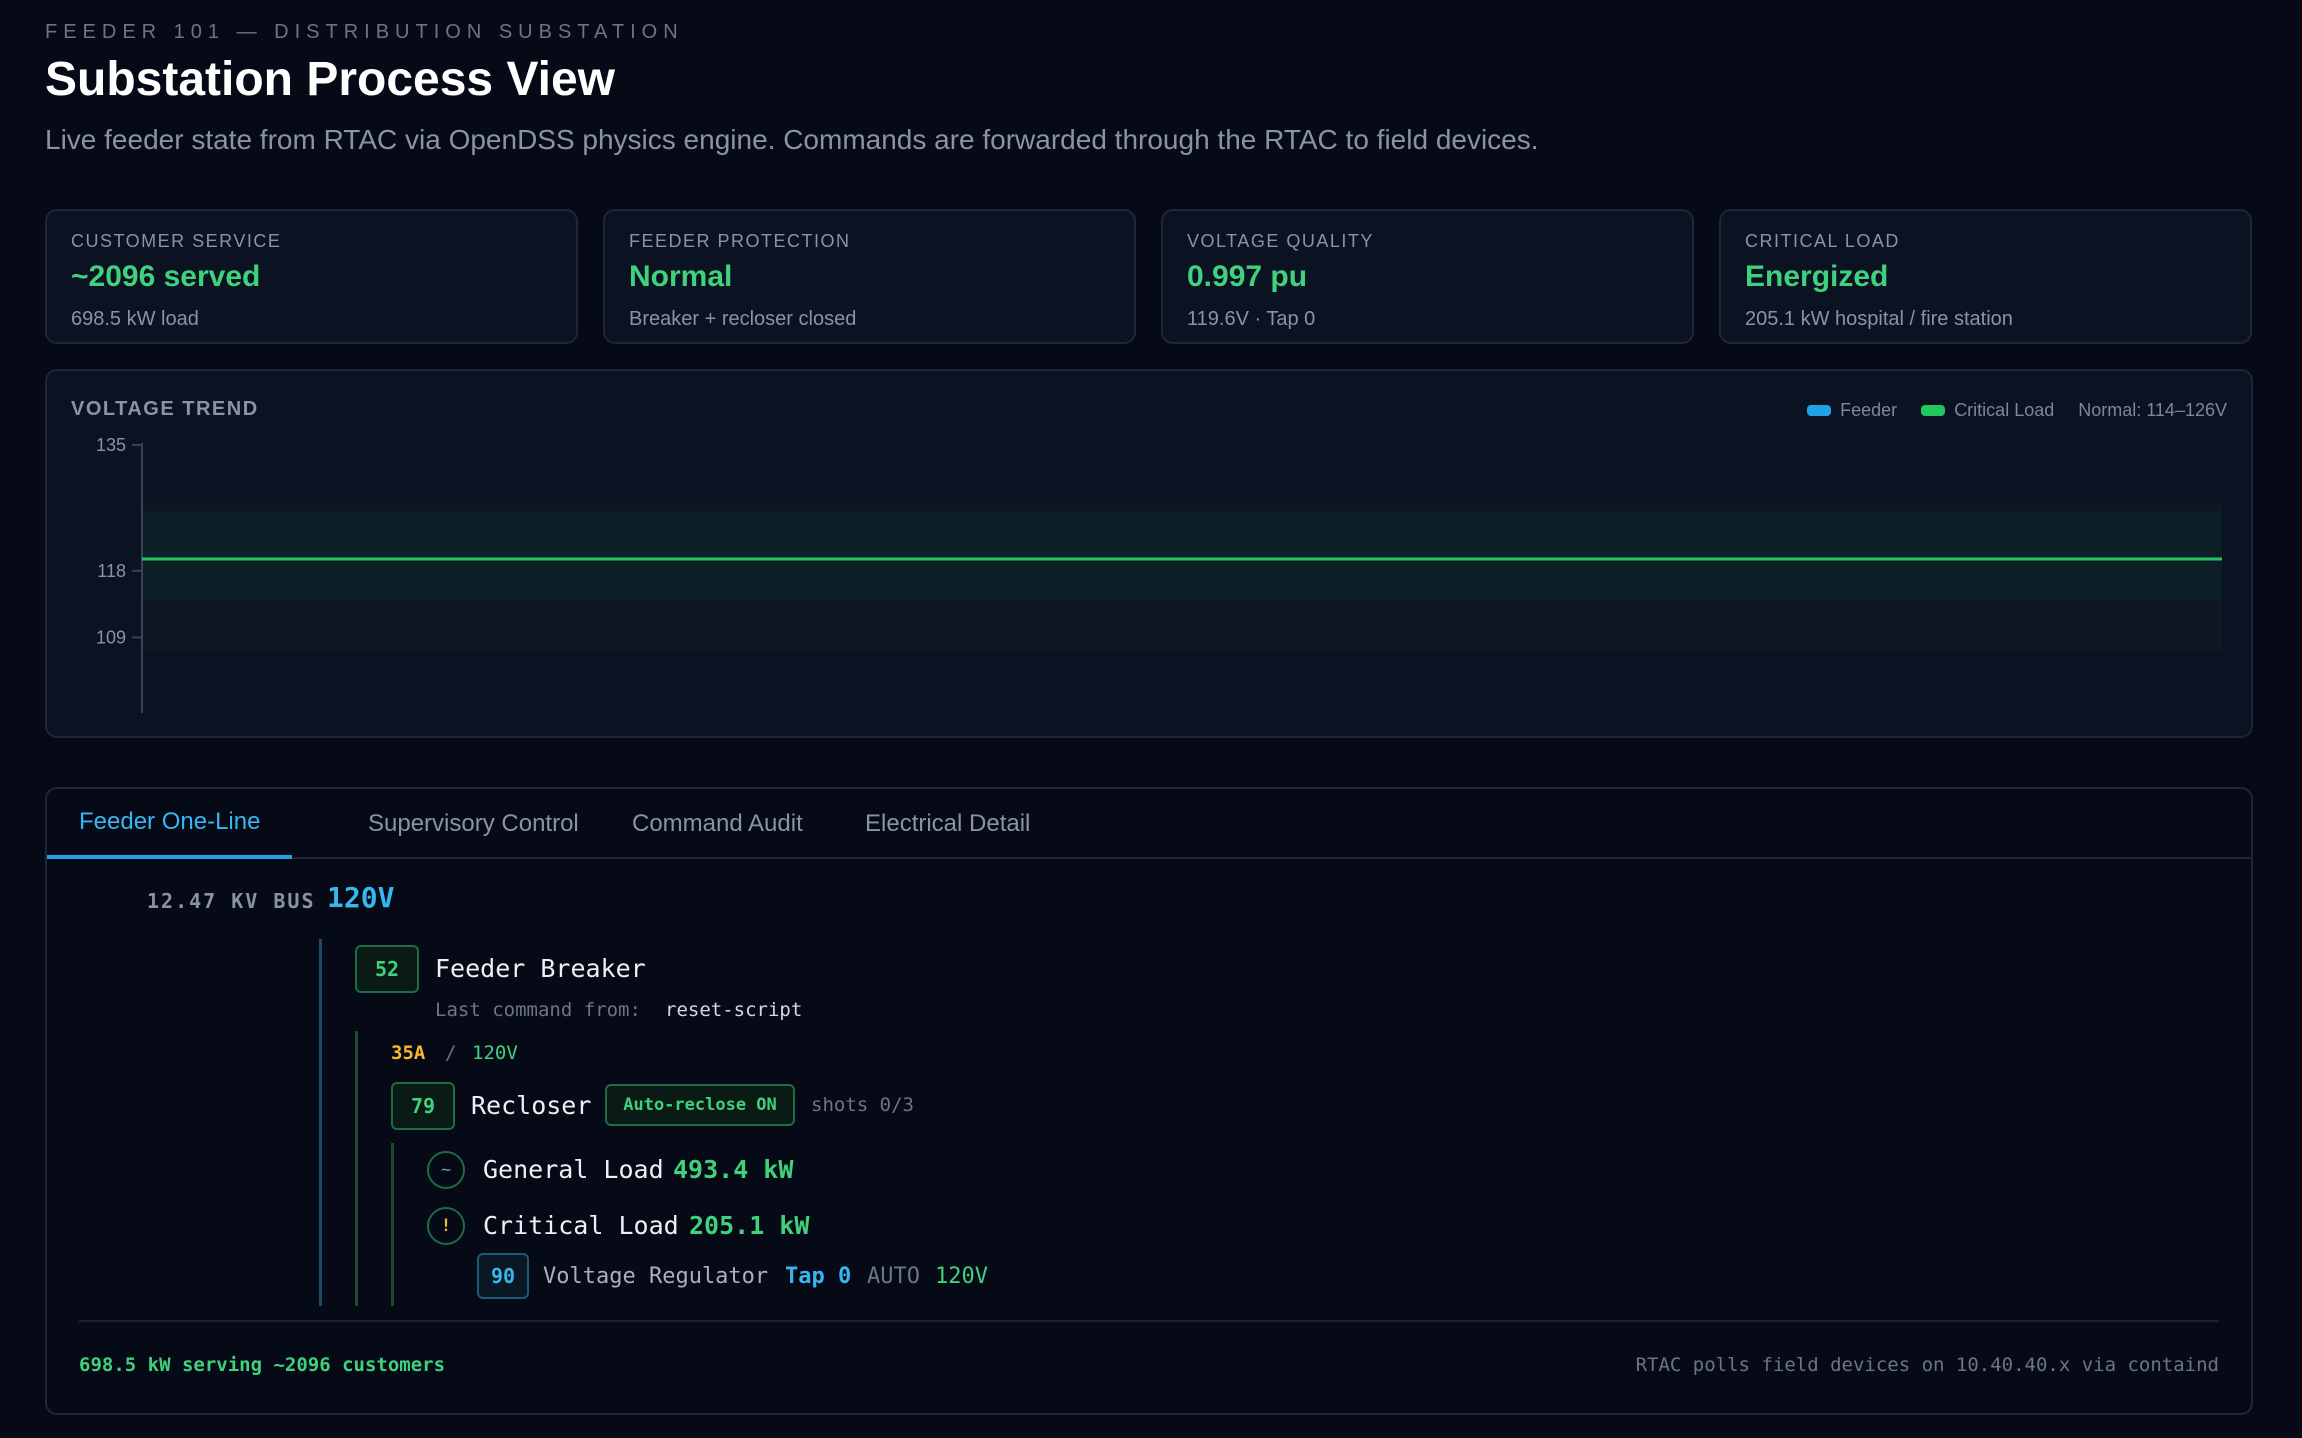 The width and height of the screenshot is (2302, 1438). What do you see at coordinates (446, 1226) in the screenshot?
I see `critical-load-warning-icon: !` at bounding box center [446, 1226].